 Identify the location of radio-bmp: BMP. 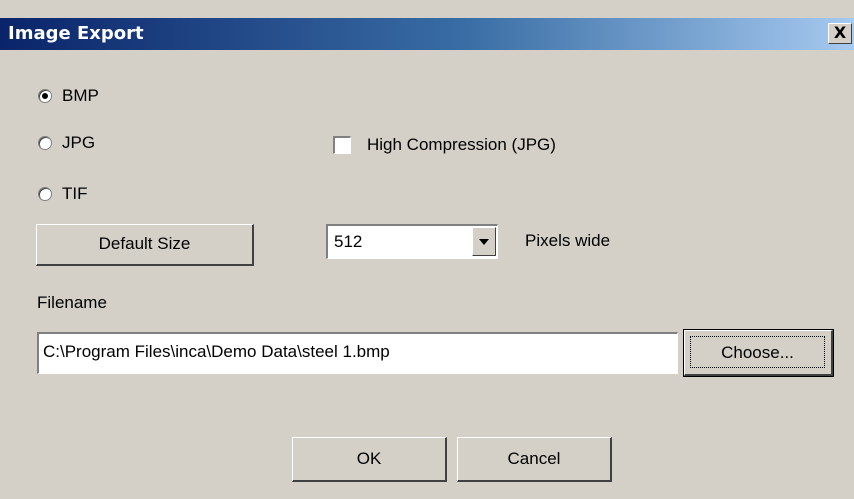
(68, 96).